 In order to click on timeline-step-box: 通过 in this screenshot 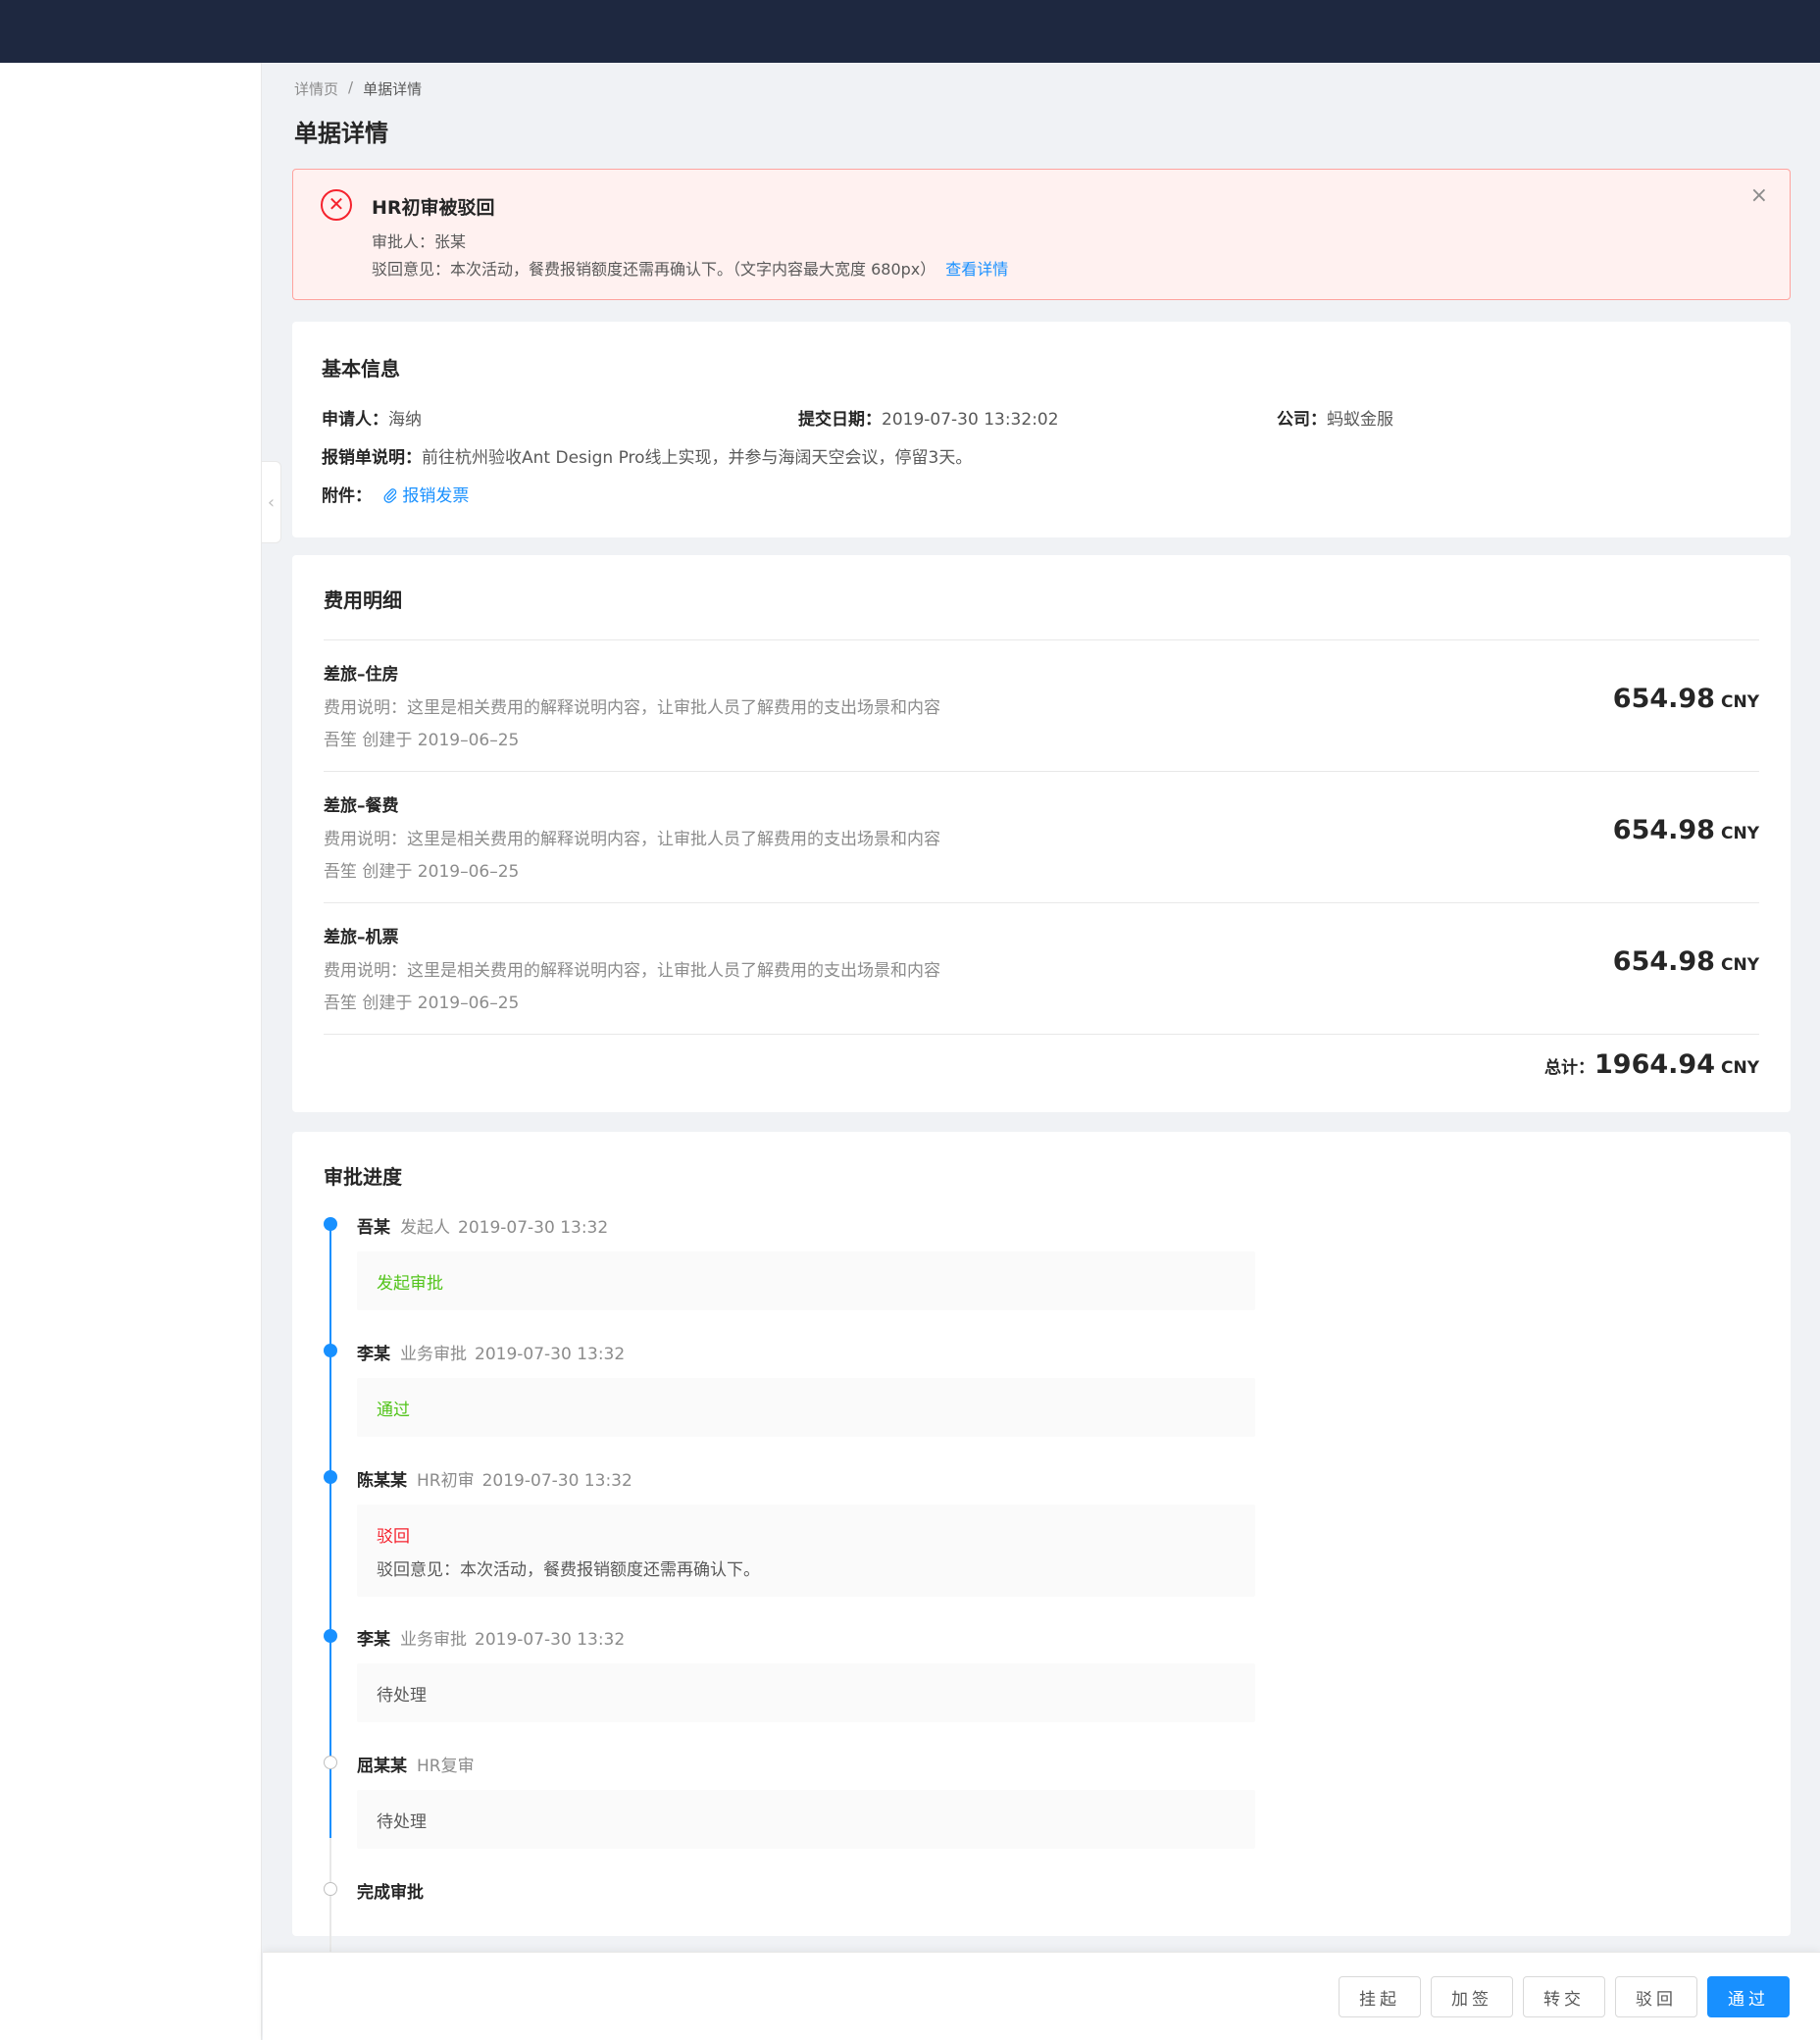, I will do `click(806, 1407)`.